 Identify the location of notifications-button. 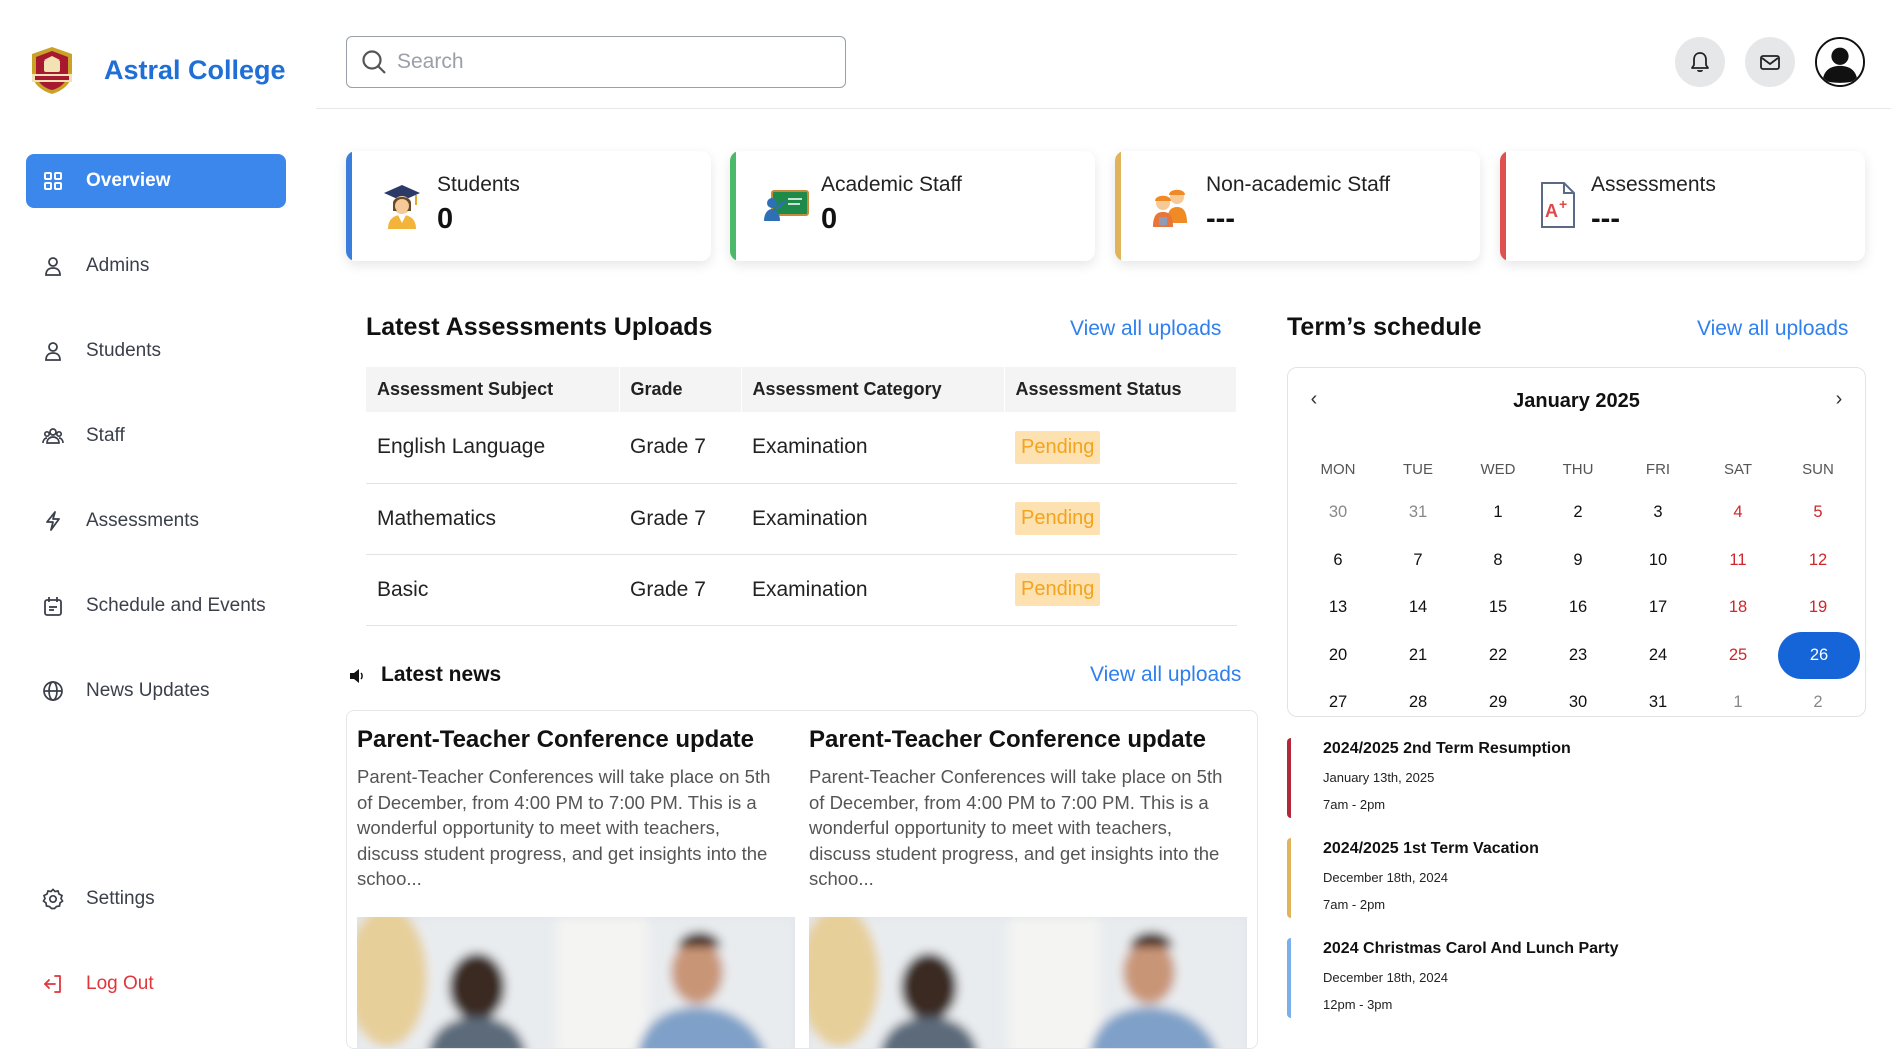
(1700, 62).